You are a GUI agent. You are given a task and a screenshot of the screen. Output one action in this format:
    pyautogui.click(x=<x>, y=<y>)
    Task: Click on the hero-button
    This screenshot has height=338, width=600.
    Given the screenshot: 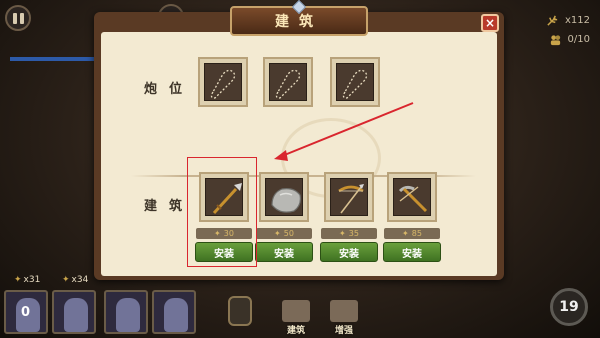 What is the action you would take?
    pyautogui.click(x=240, y=311)
    